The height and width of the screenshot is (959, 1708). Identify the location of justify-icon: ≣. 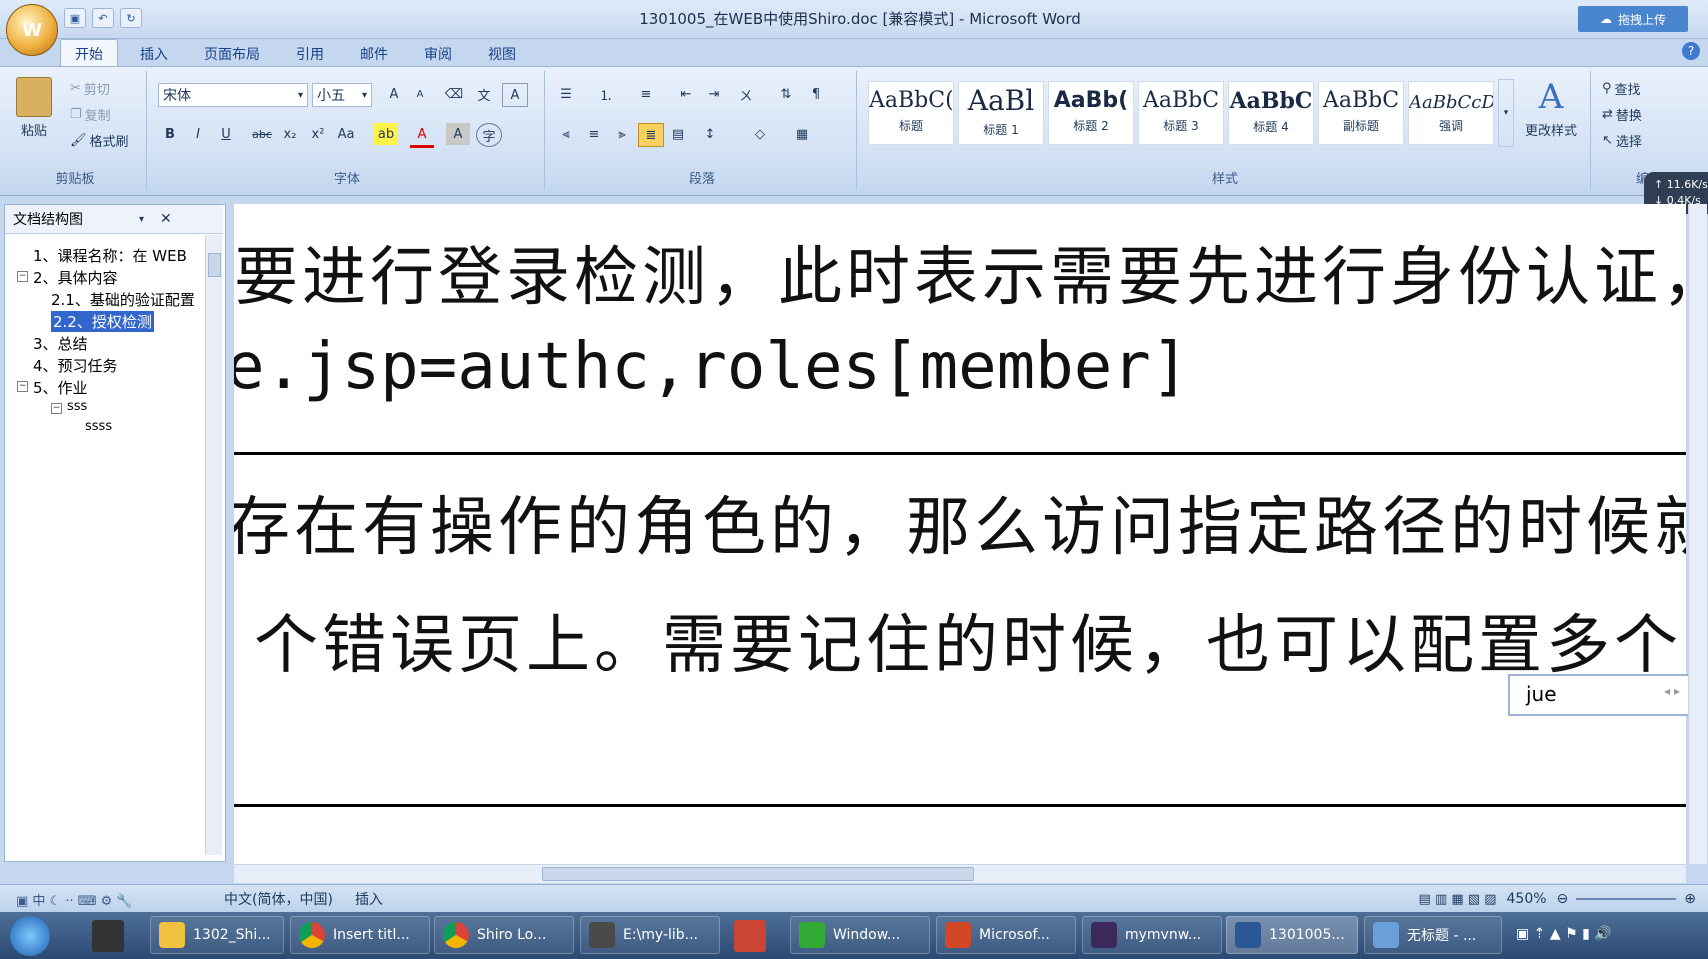
(651, 135).